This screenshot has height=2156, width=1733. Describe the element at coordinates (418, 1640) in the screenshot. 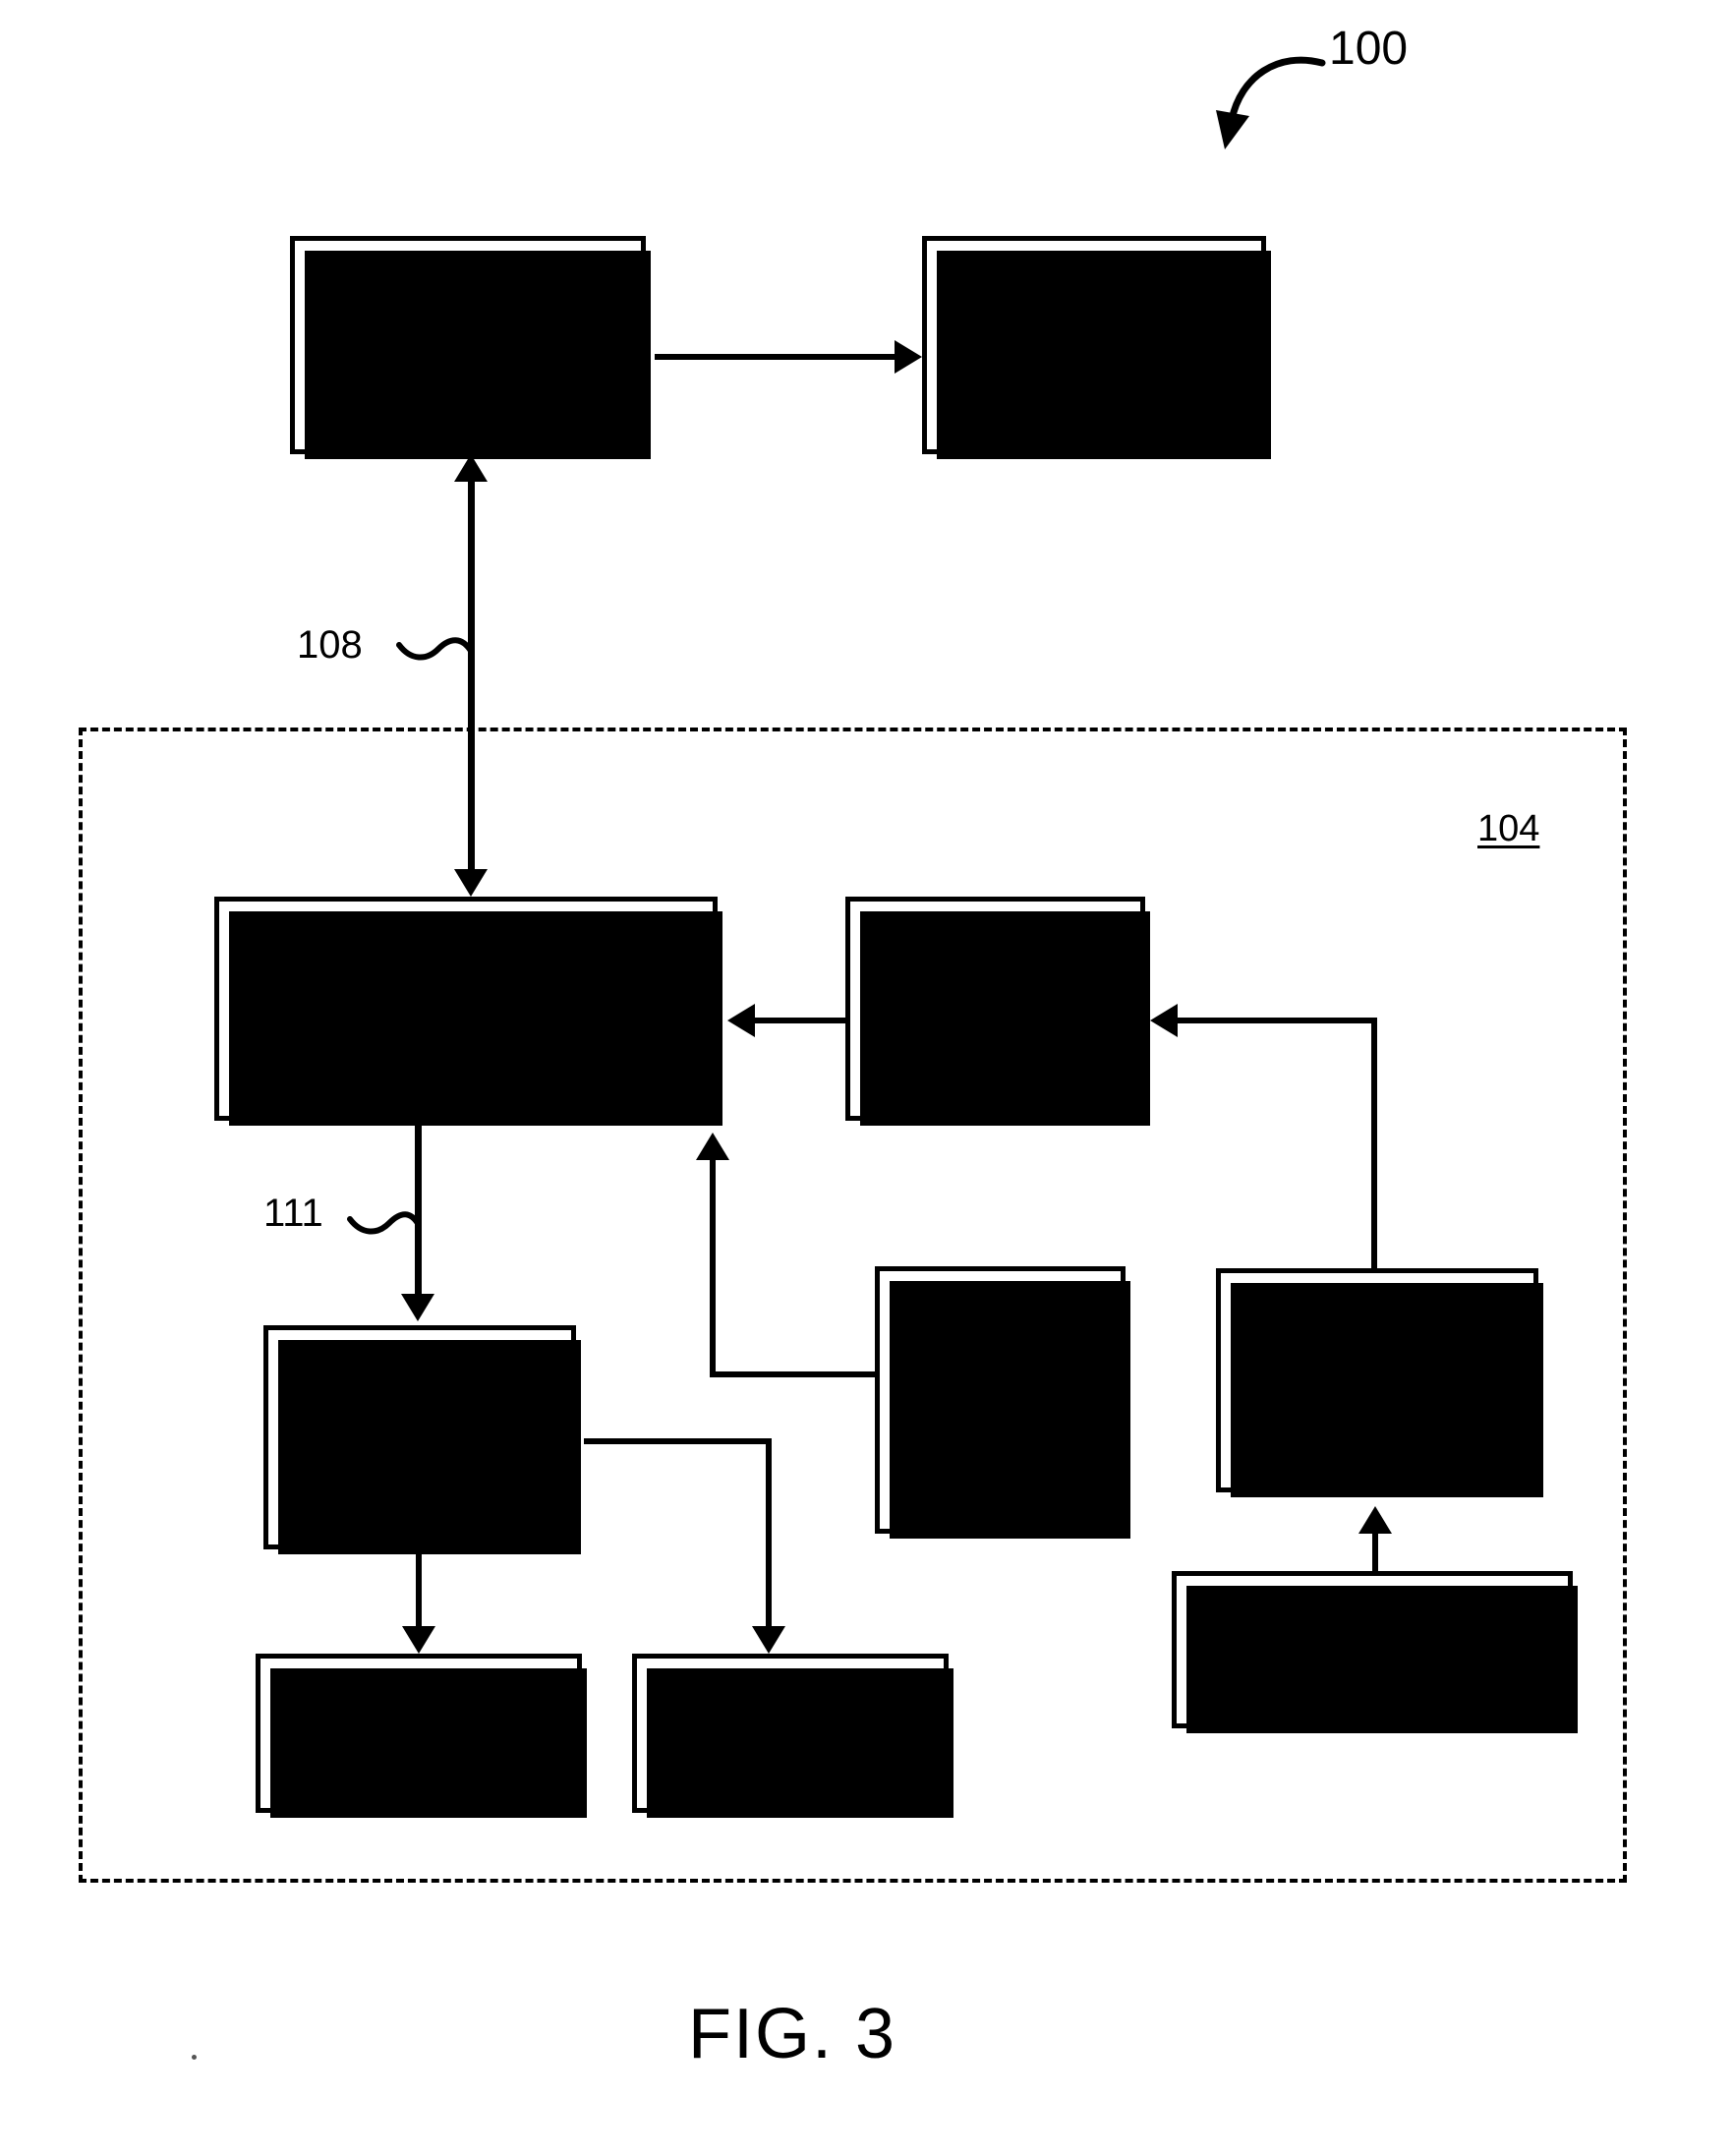

I see `arrowhead-actuatorinterface-to-actuator120` at that location.